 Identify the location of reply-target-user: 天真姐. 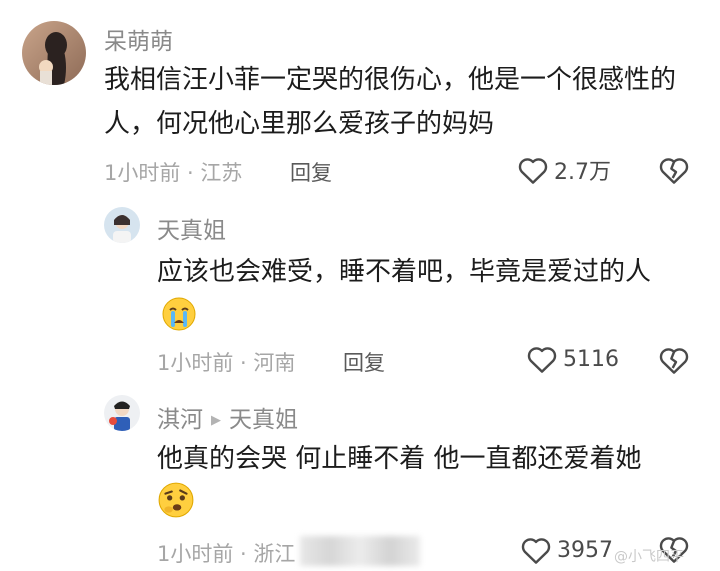
(263, 420).